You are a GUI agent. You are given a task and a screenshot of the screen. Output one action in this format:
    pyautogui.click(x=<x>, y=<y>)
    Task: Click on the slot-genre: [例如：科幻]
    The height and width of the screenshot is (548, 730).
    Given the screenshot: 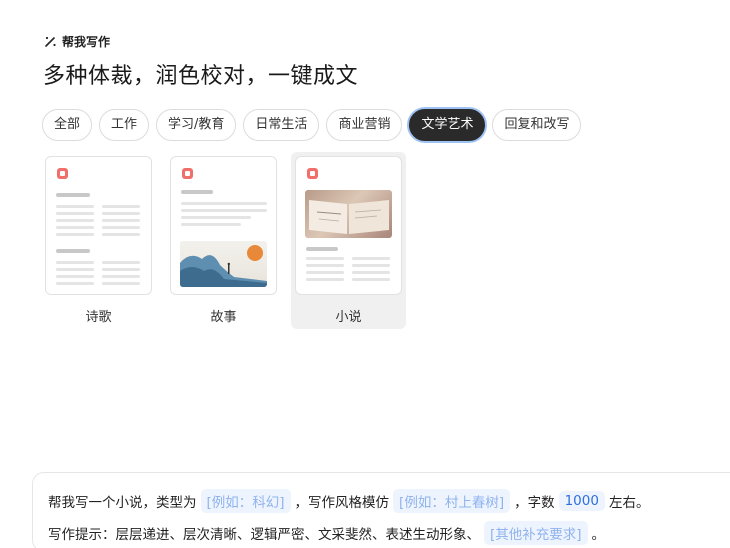 What is the action you would take?
    pyautogui.click(x=245, y=501)
    